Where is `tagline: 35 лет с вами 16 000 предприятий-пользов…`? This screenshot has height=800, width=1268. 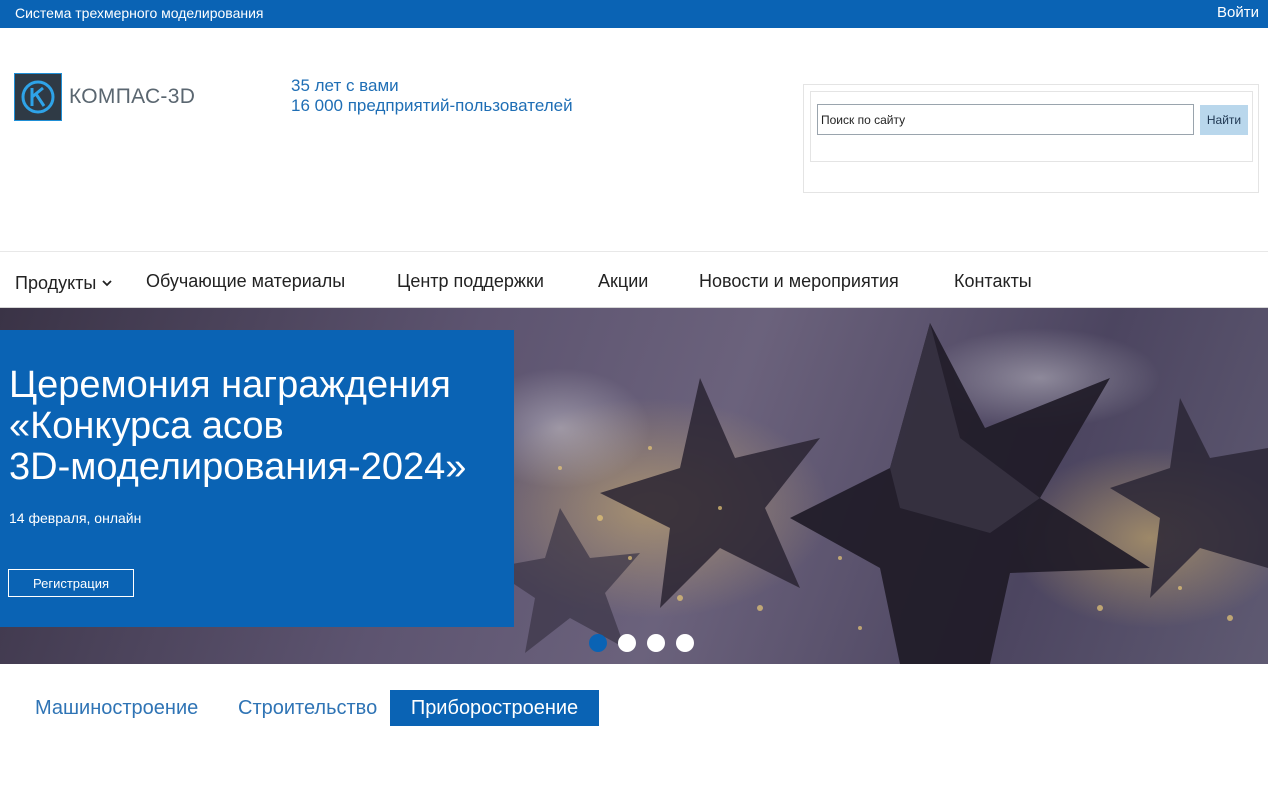
tagline: 35 лет с вами 16 000 предприятий-пользов… is located at coordinates (432, 96).